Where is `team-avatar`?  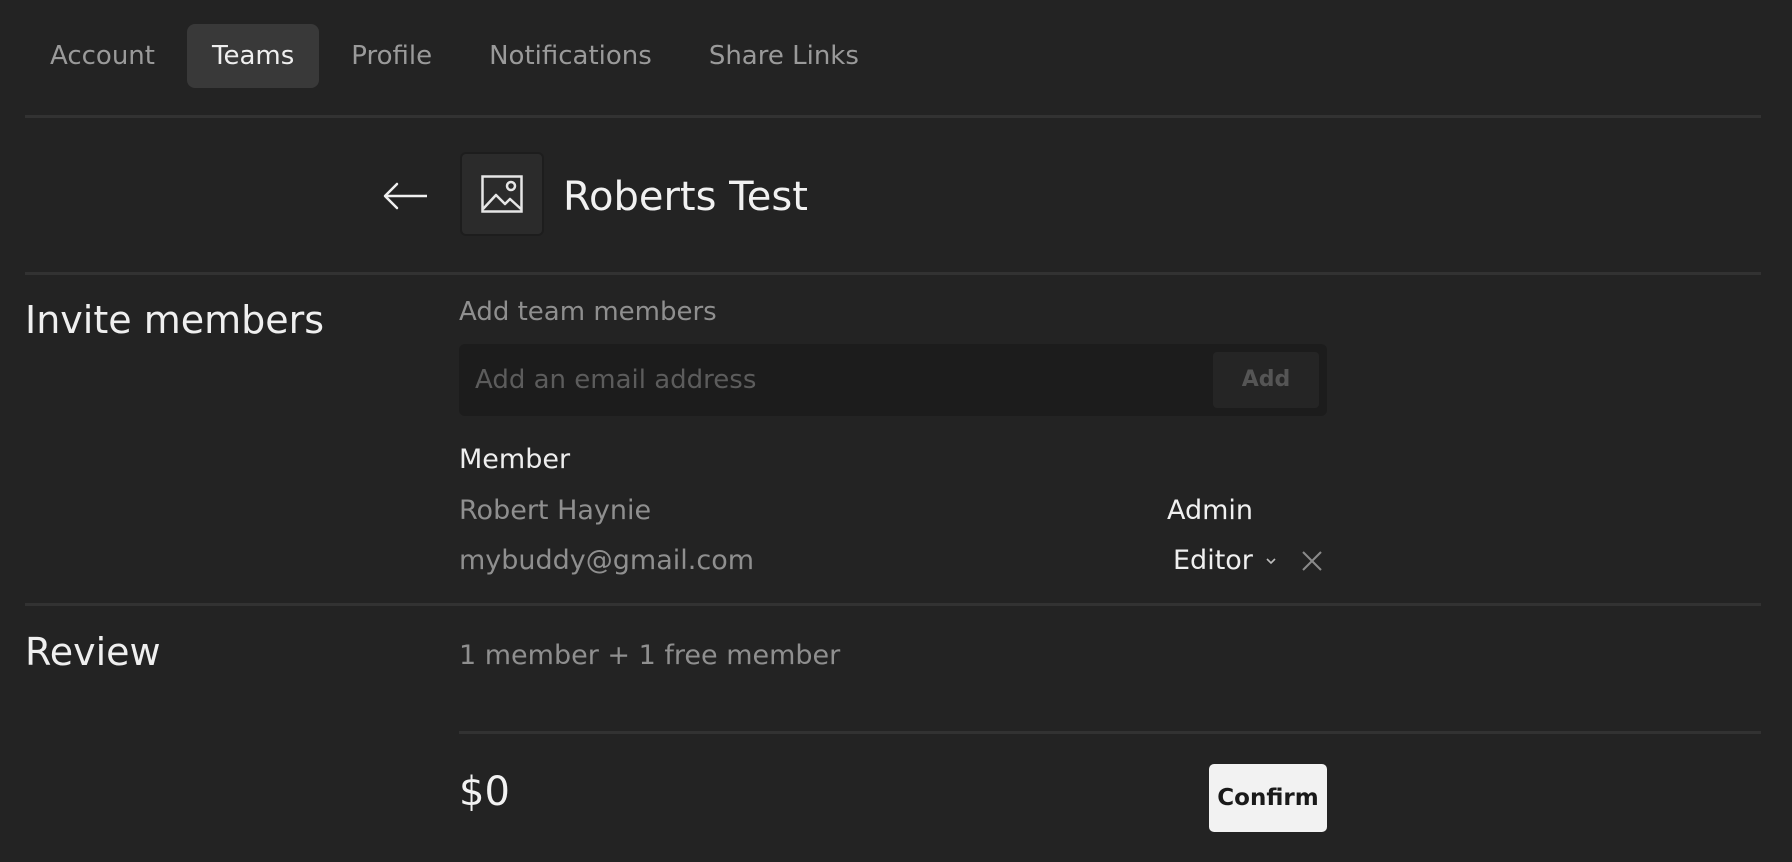 team-avatar is located at coordinates (502, 194).